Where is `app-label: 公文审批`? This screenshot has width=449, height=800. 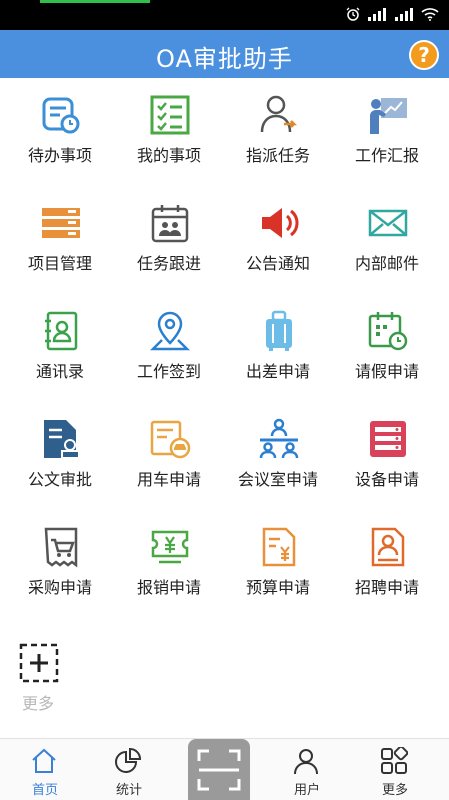 app-label: 公文审批 is located at coordinates (59, 479).